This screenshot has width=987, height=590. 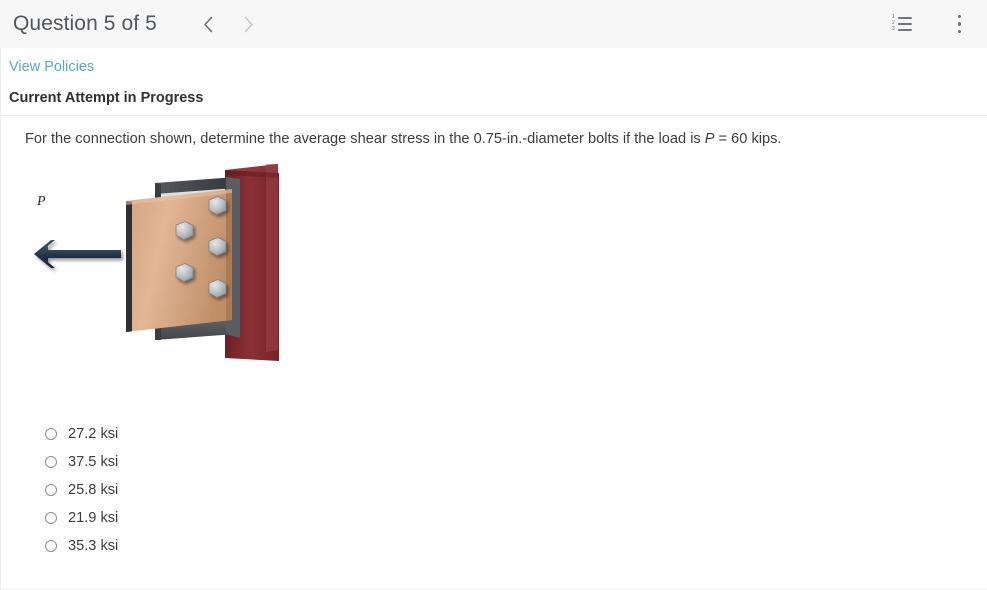 What do you see at coordinates (245, 546) in the screenshot?
I see `answer-option-4: 35.3 ksi` at bounding box center [245, 546].